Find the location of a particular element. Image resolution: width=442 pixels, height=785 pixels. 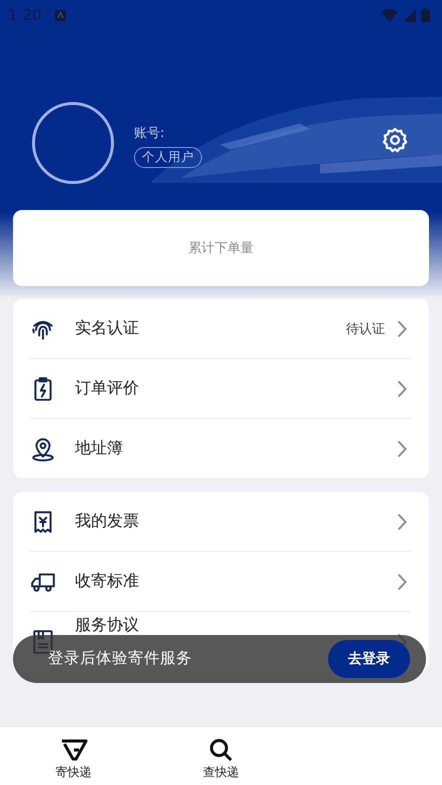

location-pin-icon is located at coordinates (43, 449).